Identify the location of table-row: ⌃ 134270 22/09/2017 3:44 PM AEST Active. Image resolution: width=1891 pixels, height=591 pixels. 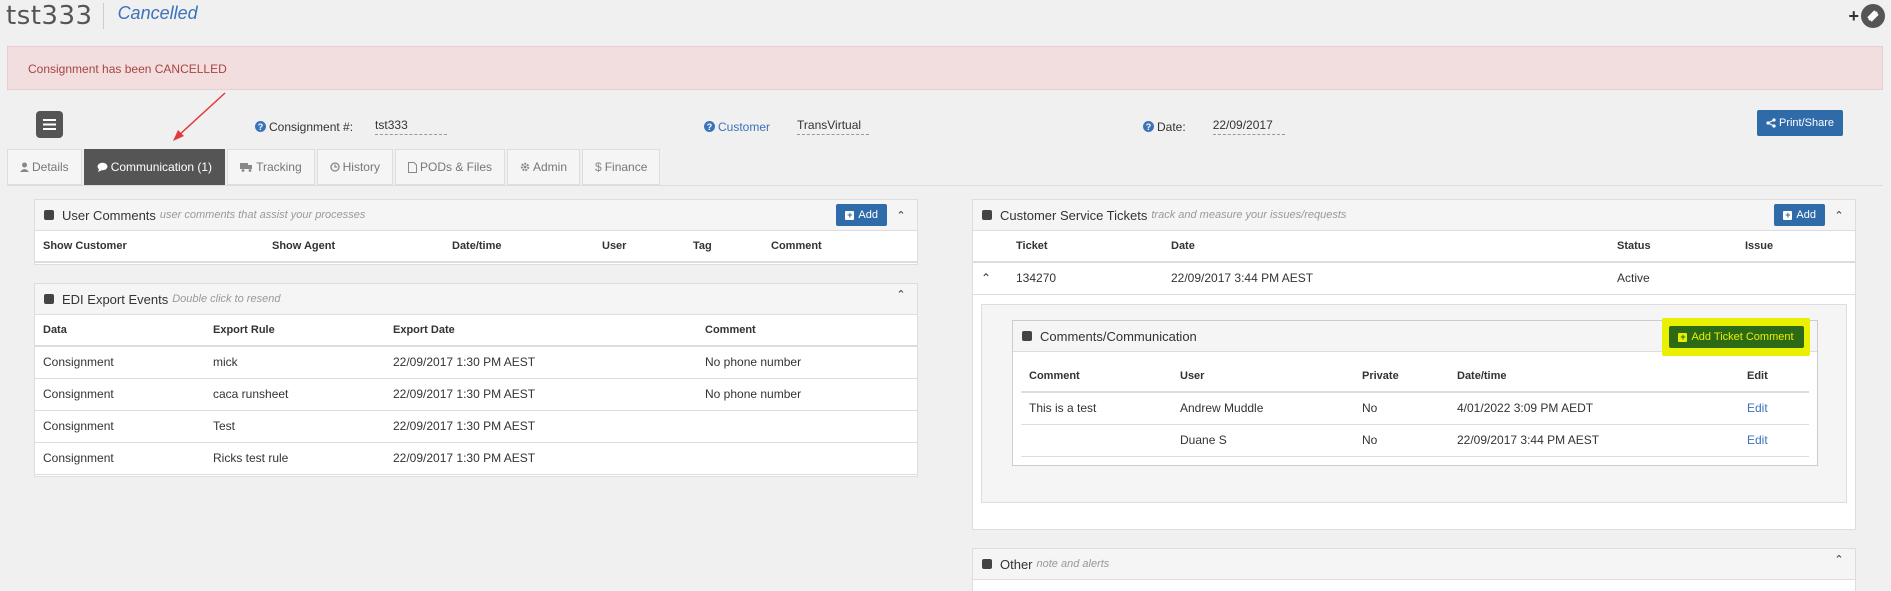
(1414, 278).